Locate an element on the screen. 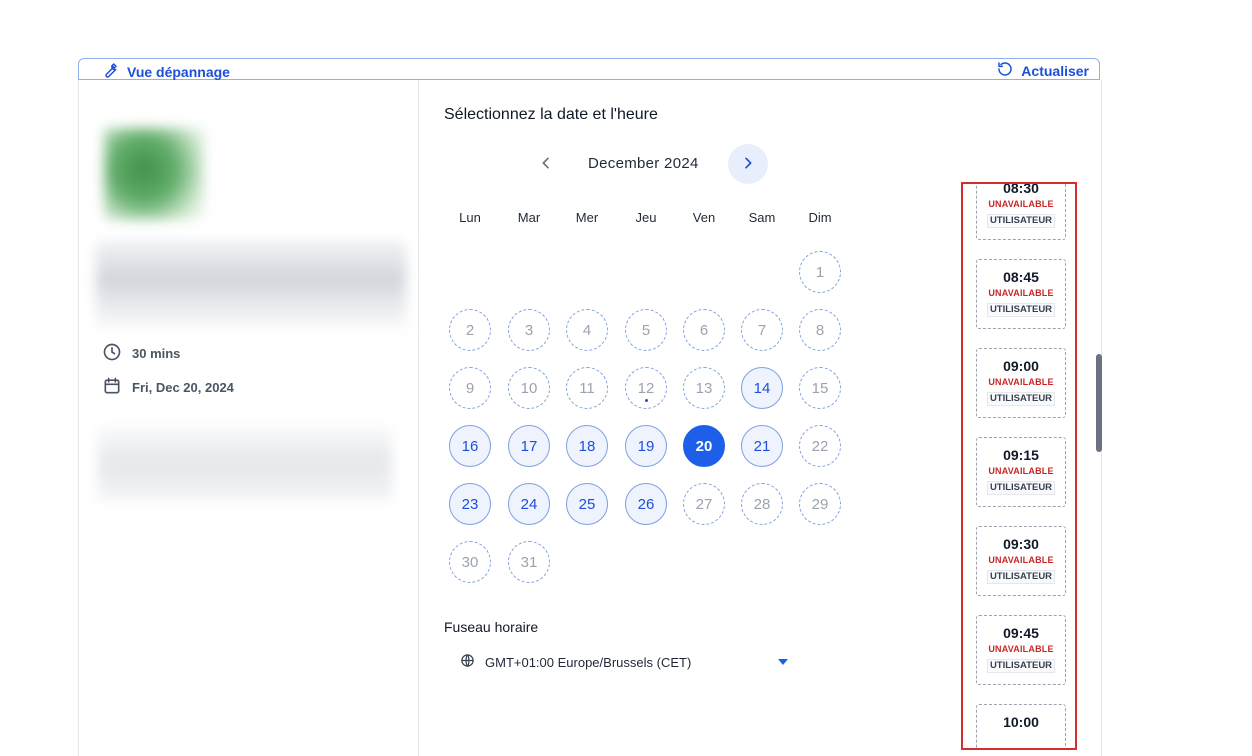  previous-month-button is located at coordinates (546, 164).